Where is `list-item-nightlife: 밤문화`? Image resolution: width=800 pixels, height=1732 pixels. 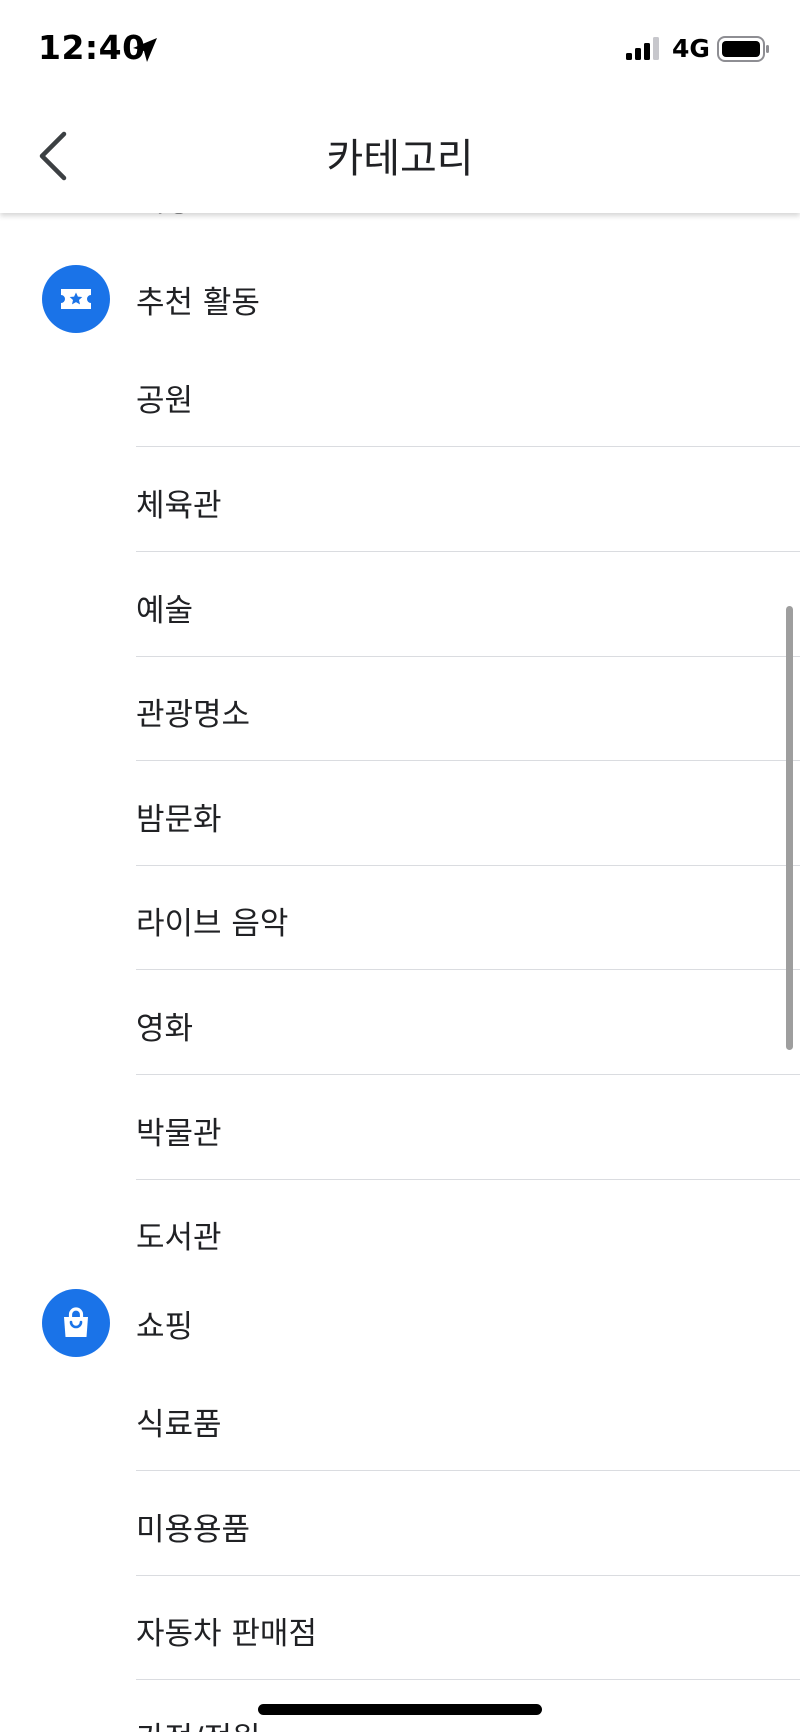
list-item-nightlife: 밤문화 is located at coordinates (400, 814).